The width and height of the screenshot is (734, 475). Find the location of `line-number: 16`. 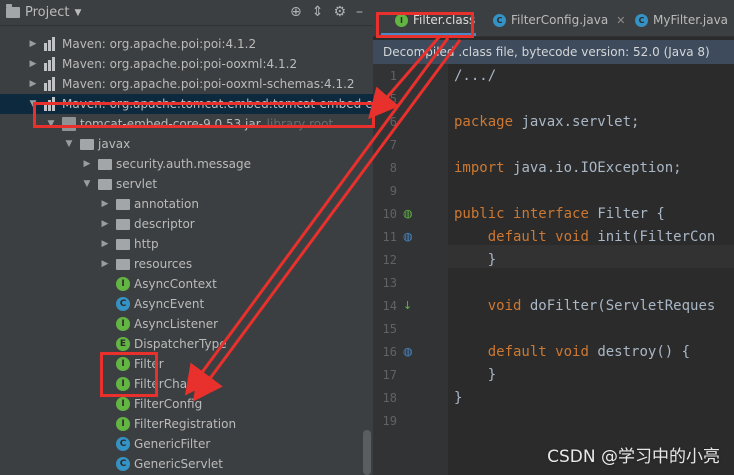

line-number: 16 is located at coordinates (389, 352).